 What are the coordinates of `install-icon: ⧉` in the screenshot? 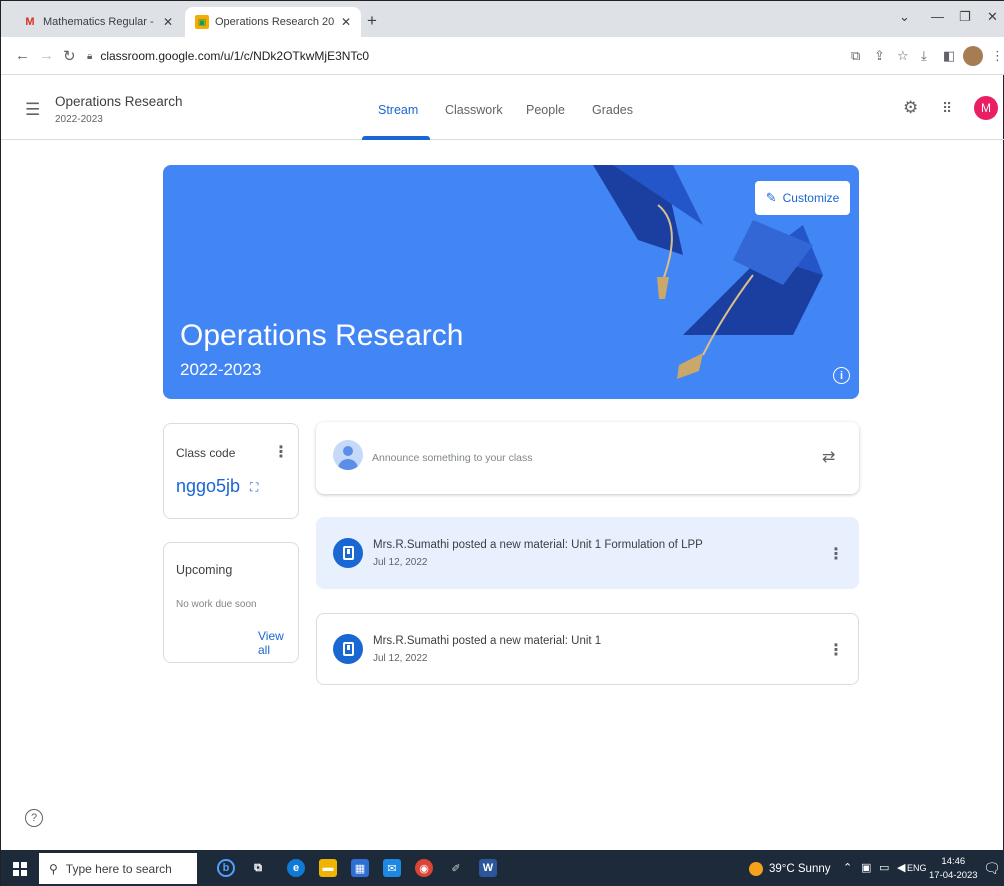 It's located at (855, 56).